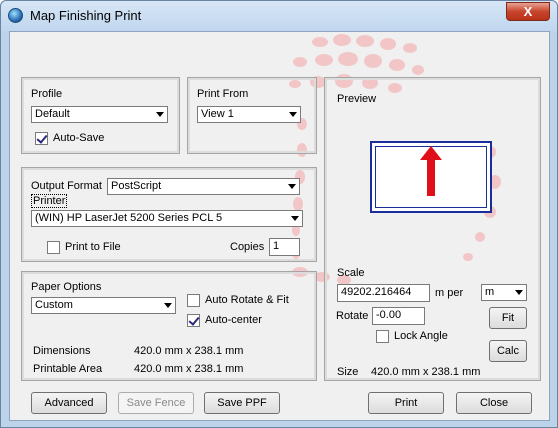  I want to click on globe-icon, so click(15, 15).